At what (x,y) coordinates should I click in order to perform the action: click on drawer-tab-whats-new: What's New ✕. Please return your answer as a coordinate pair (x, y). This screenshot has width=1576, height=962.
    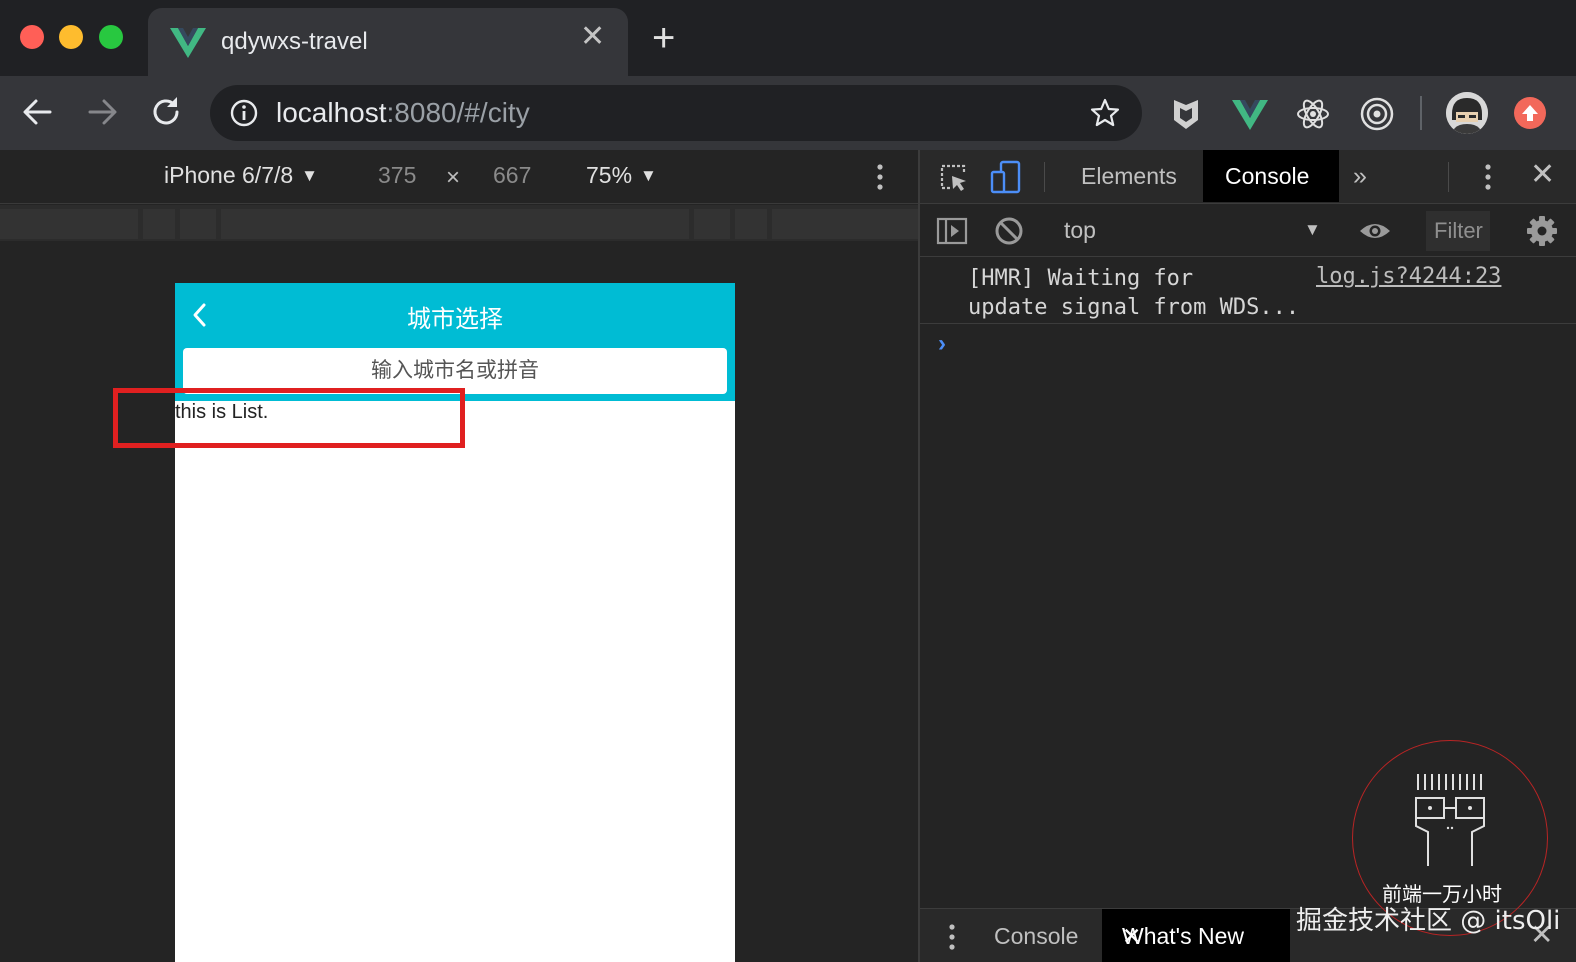
    Looking at the image, I should click on (1196, 935).